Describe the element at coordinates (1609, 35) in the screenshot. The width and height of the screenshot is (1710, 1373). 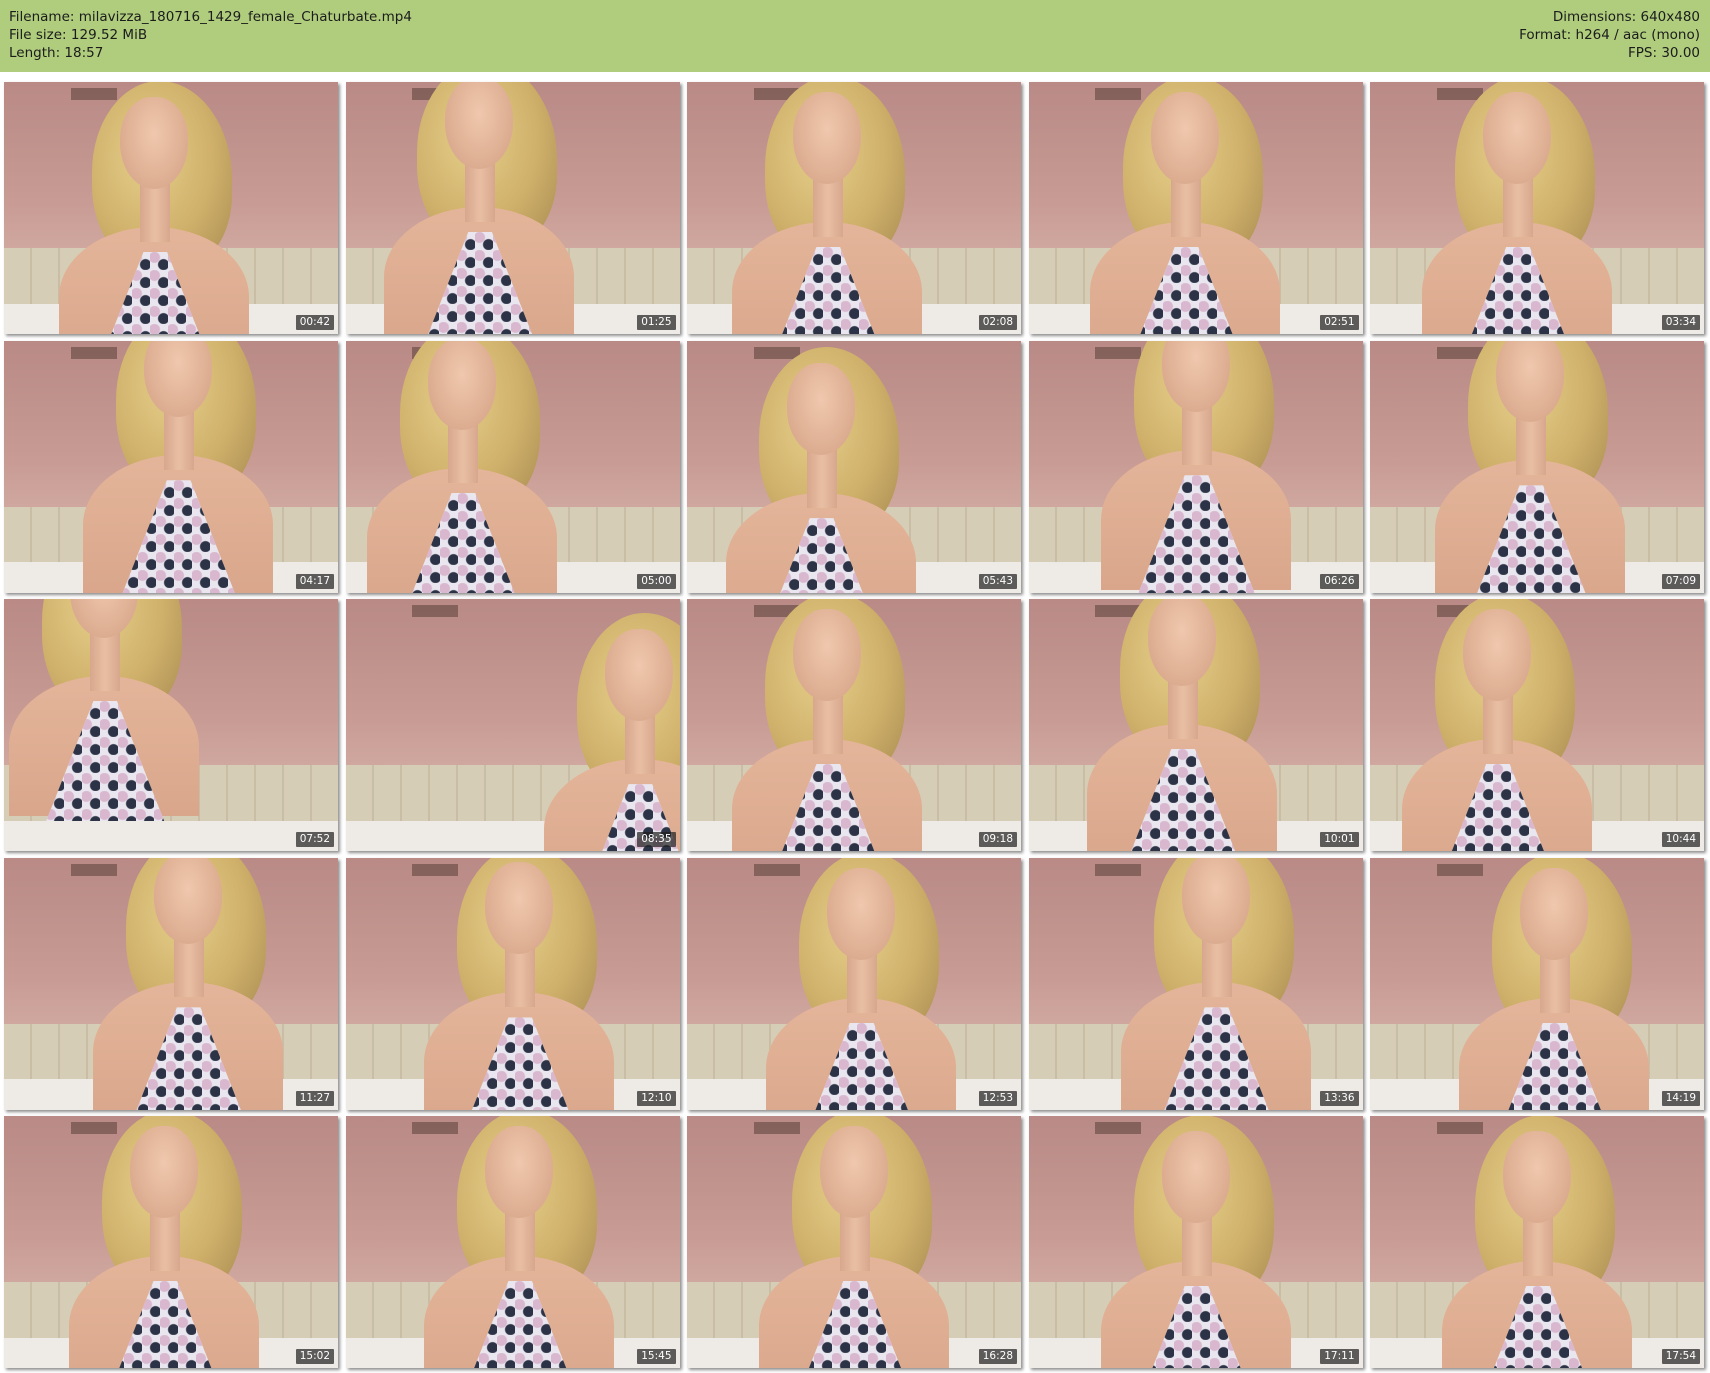
I see `format-line: Format: h264 / aac (mono)` at that location.